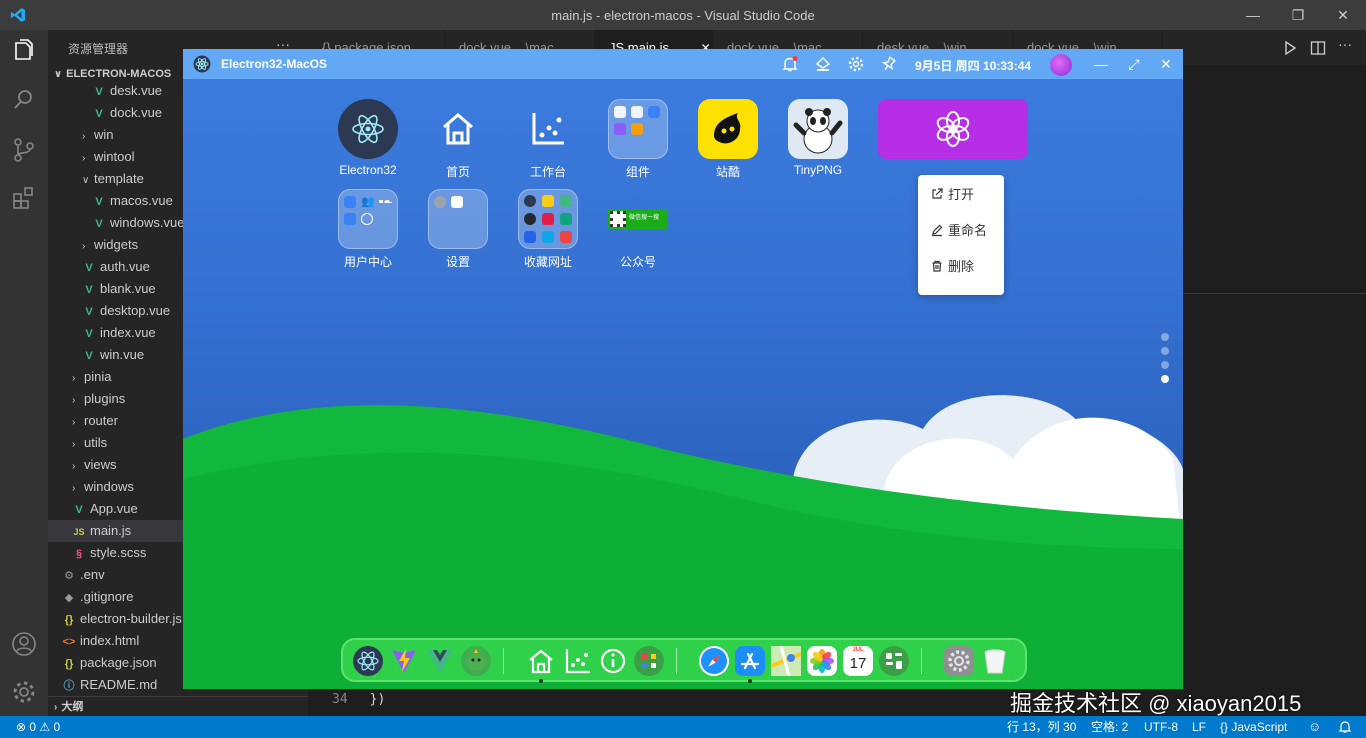 This screenshot has height=738, width=1366. Describe the element at coordinates (541, 661) in the screenshot. I see `dock-home-icon` at that location.